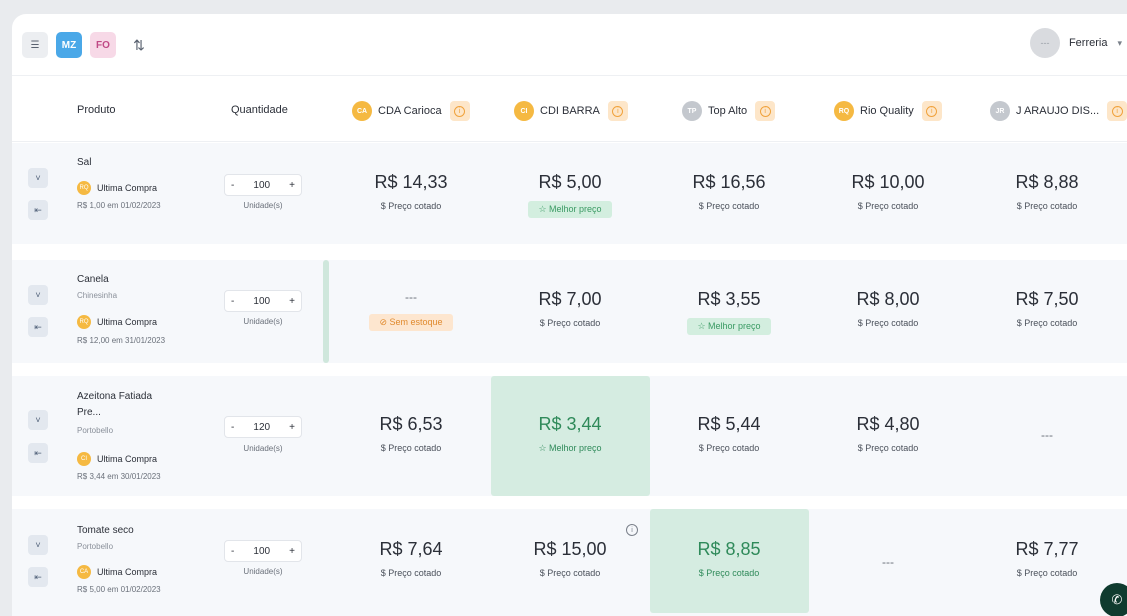  I want to click on last-purchase-price: R$ 5,00 em 01/02/2023, so click(119, 589).